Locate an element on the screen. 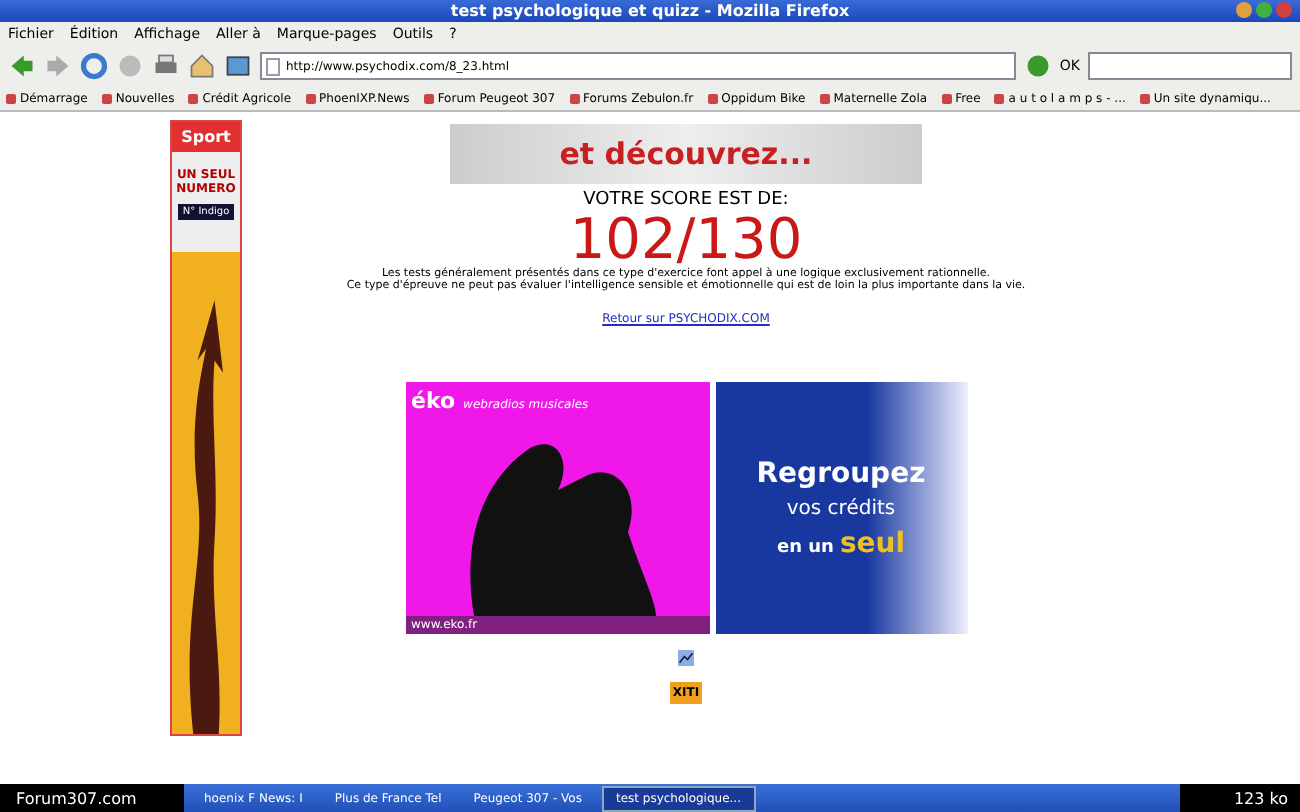 The height and width of the screenshot is (812, 1300). go-icon is located at coordinates (1037, 66).